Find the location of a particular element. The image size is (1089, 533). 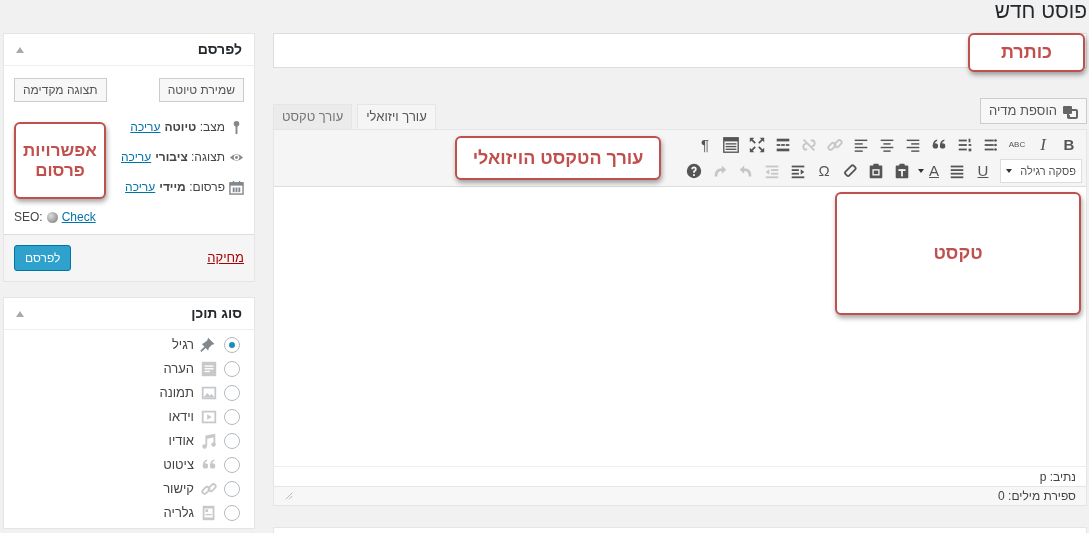

format-label: ציטוט is located at coordinates (178, 465).